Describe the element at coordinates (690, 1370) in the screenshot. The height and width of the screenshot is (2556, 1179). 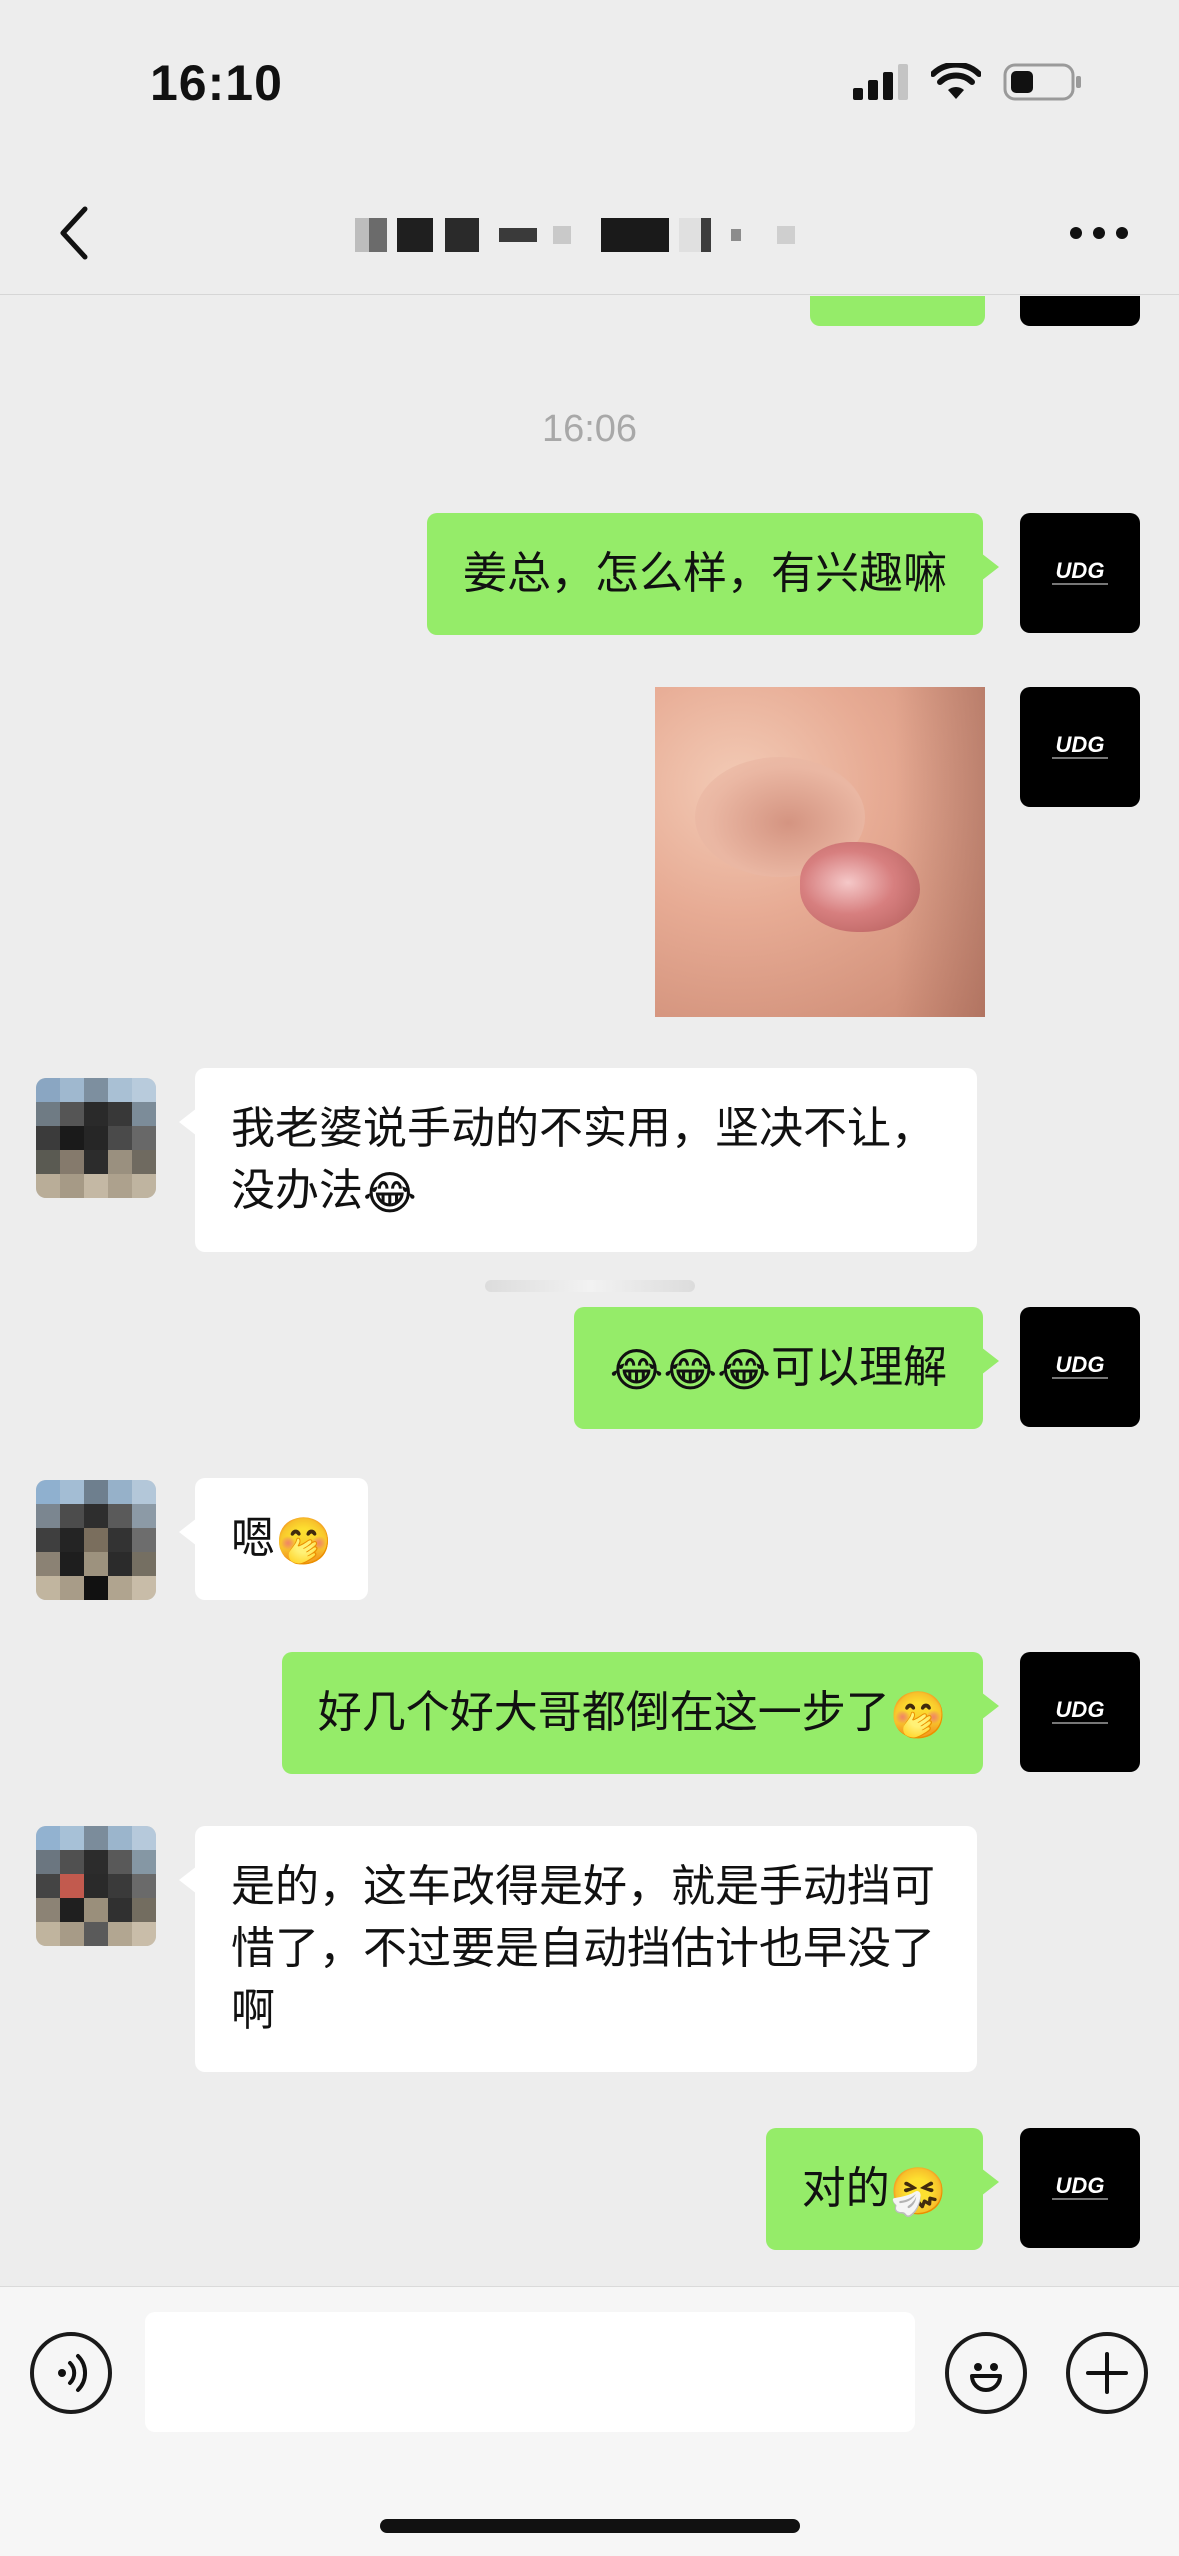
I see `laughing-tears-emoji: 😂😂😂` at that location.